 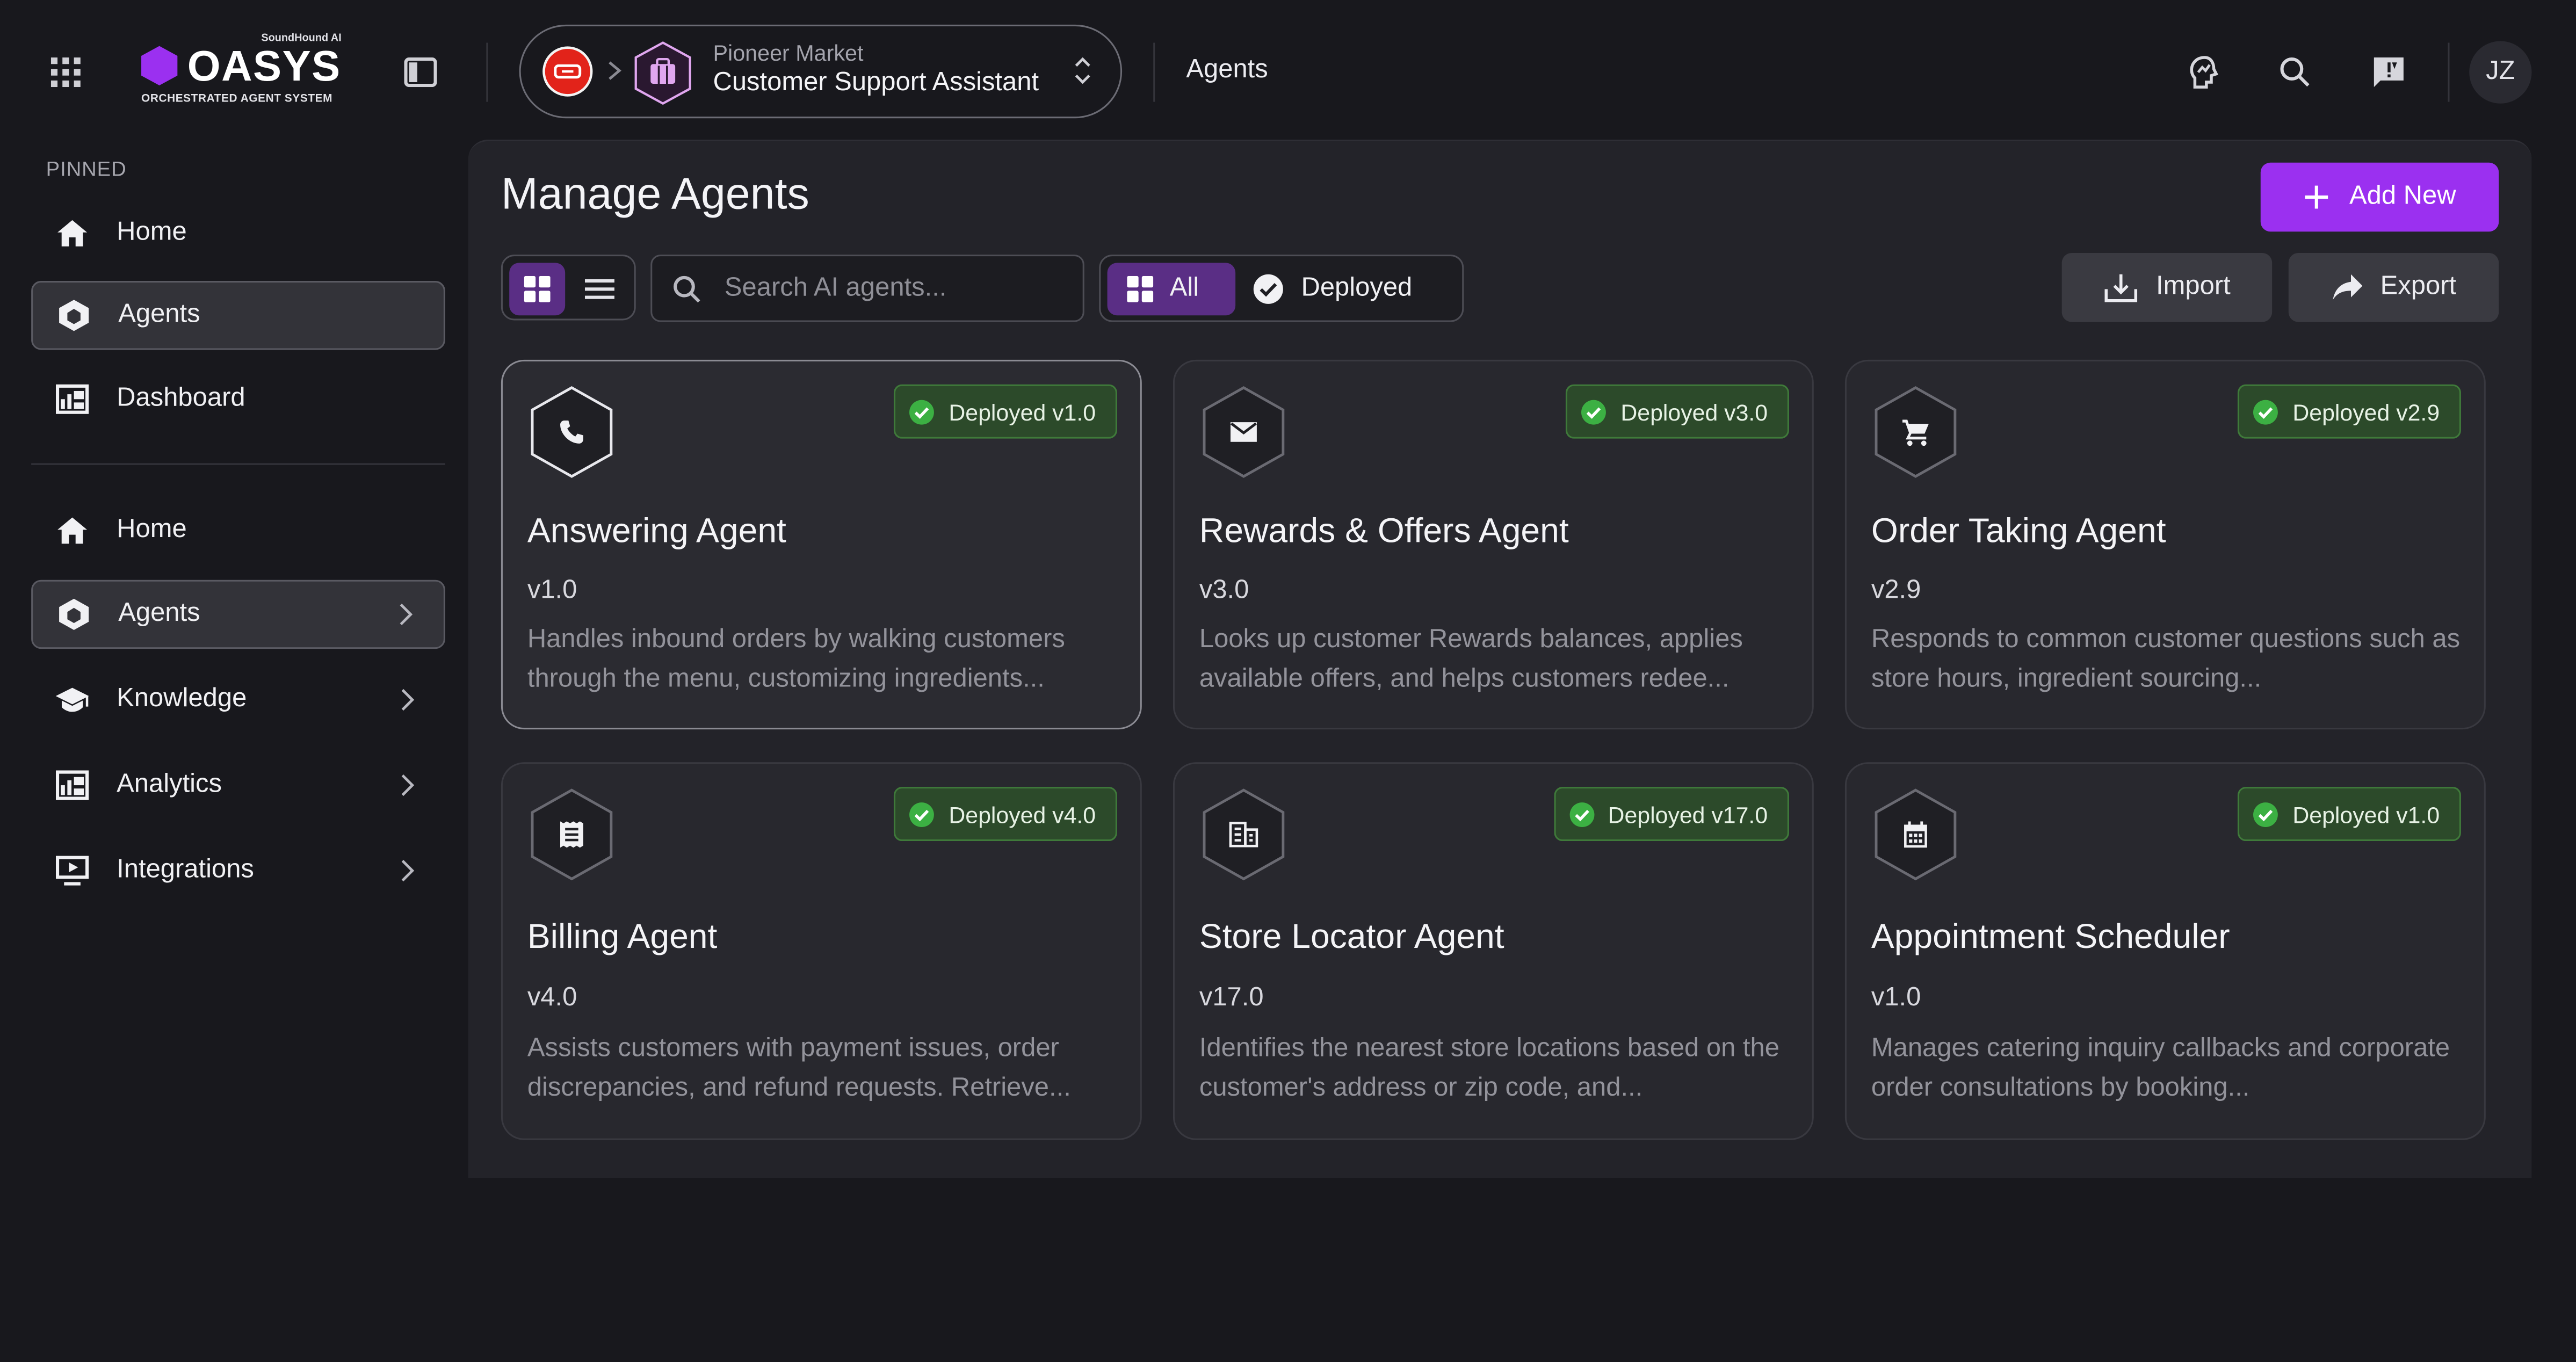 I want to click on filter-all-label: All, so click(x=1184, y=288).